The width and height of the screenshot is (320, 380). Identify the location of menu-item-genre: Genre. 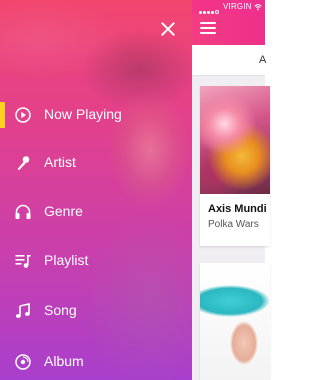
(96, 211).